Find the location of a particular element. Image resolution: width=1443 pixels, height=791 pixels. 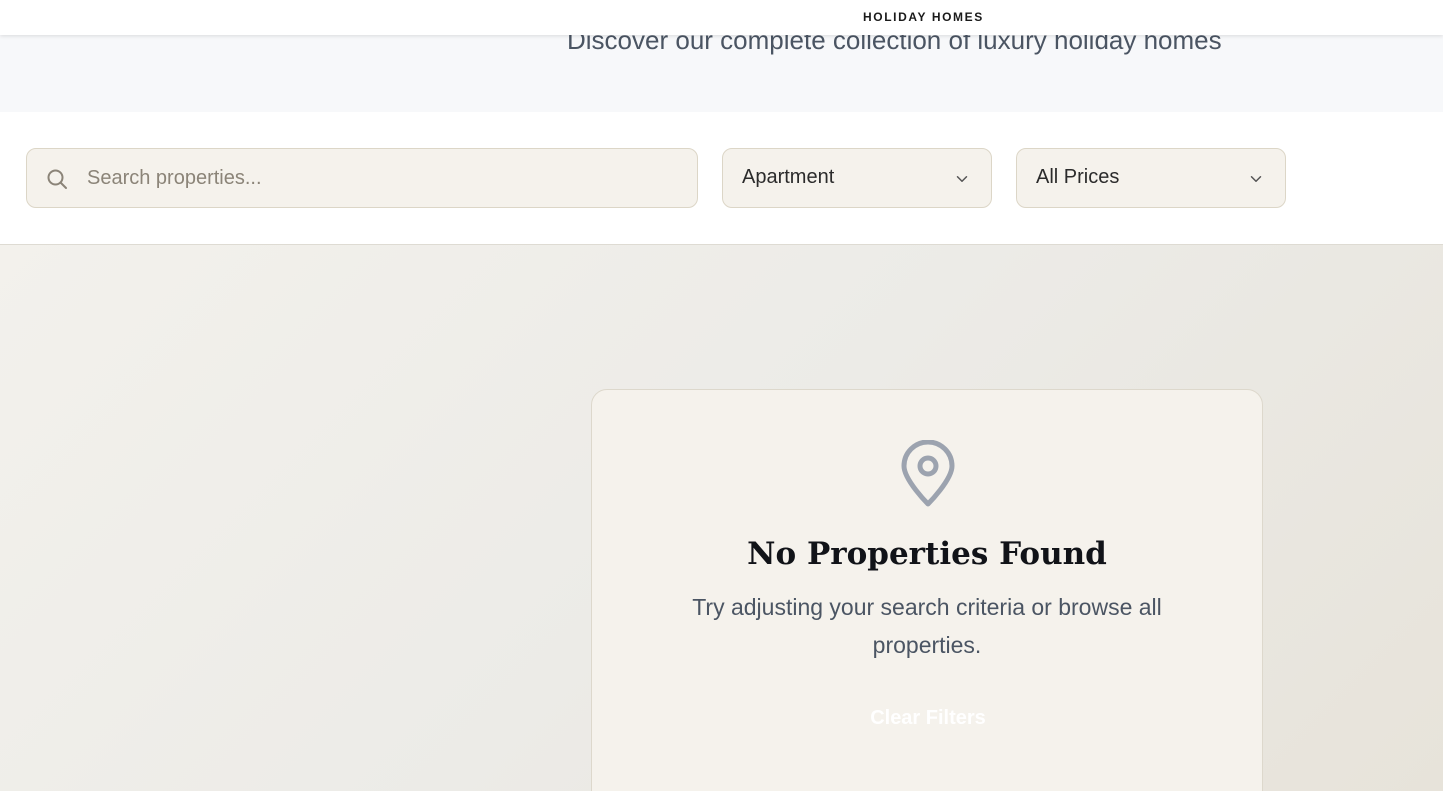

top-header: HOLIDAY HOMES is located at coordinates (721, 17).